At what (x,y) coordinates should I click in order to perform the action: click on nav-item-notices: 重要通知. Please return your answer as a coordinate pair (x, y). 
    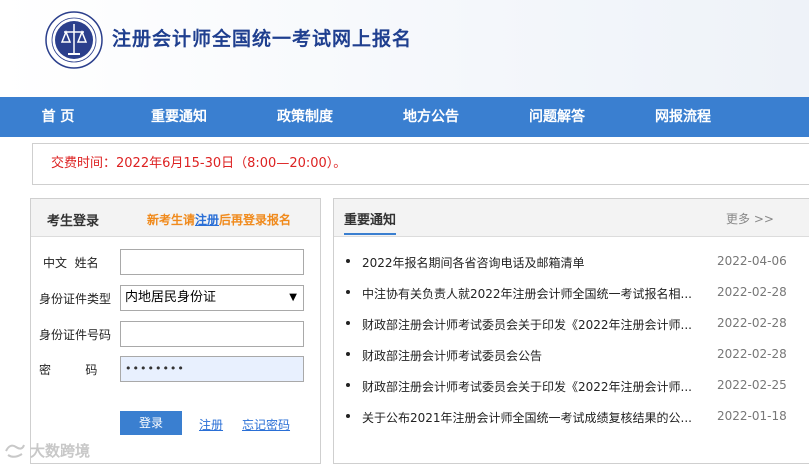
    Looking at the image, I should click on (179, 117).